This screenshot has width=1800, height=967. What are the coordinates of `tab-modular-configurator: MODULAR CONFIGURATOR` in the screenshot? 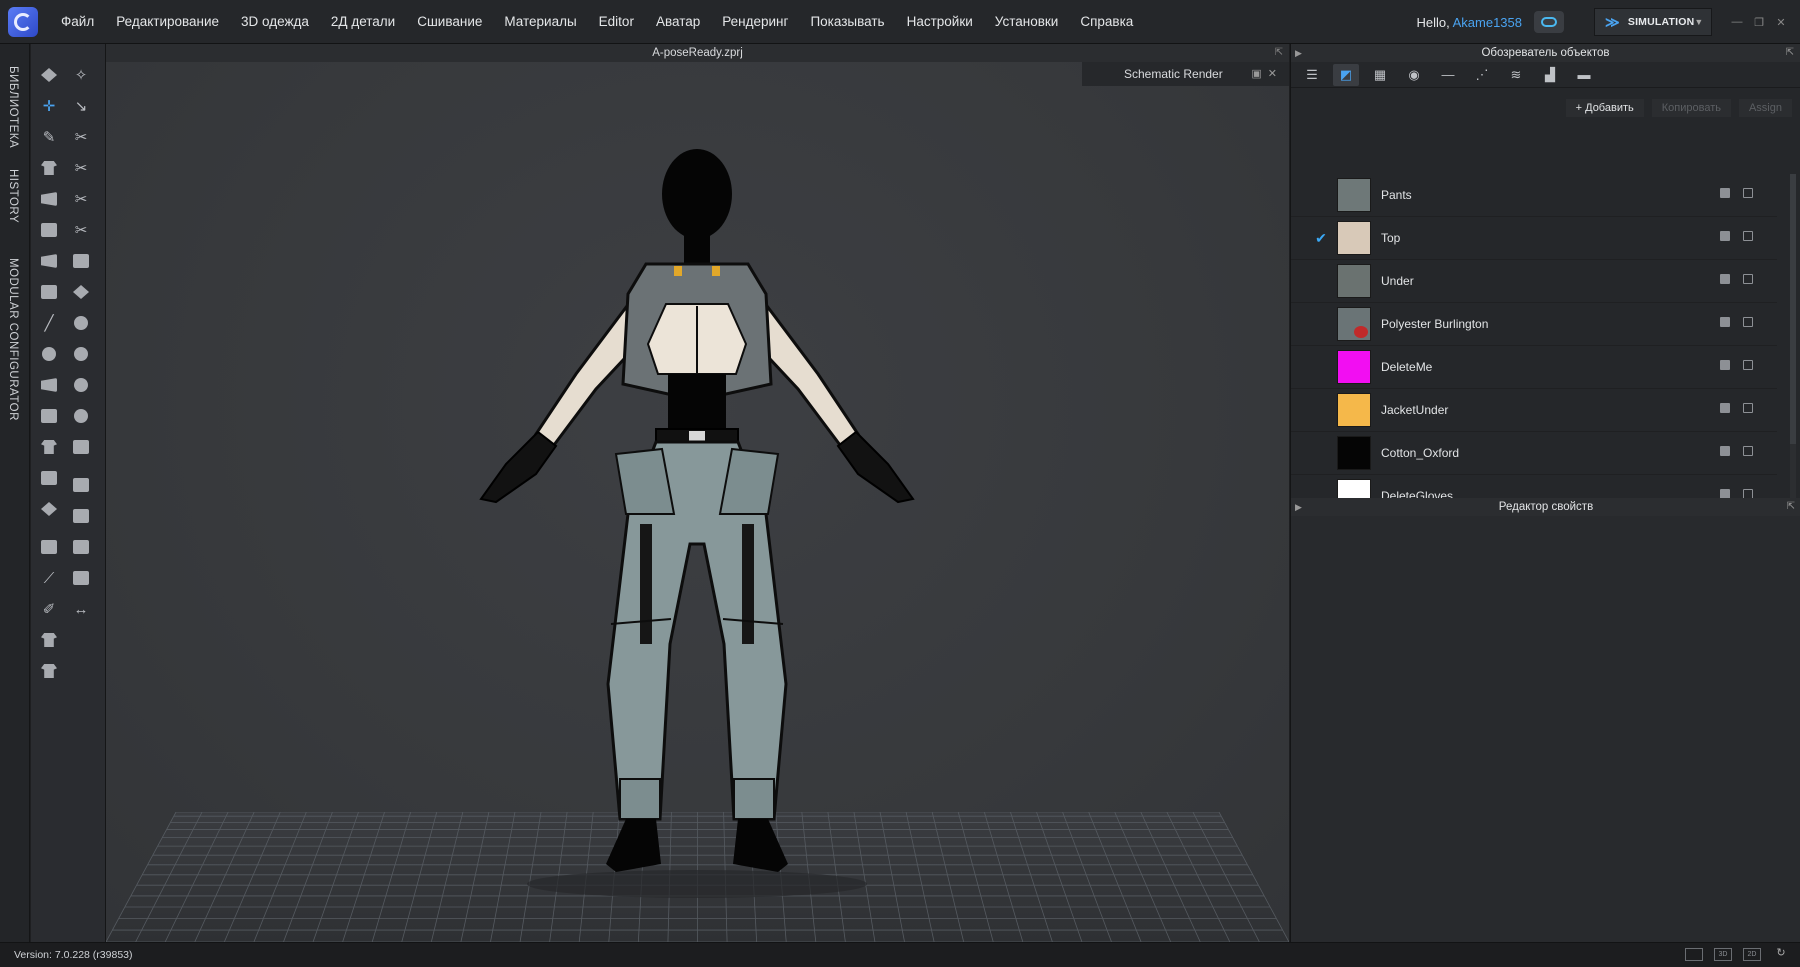 It's located at (13, 339).